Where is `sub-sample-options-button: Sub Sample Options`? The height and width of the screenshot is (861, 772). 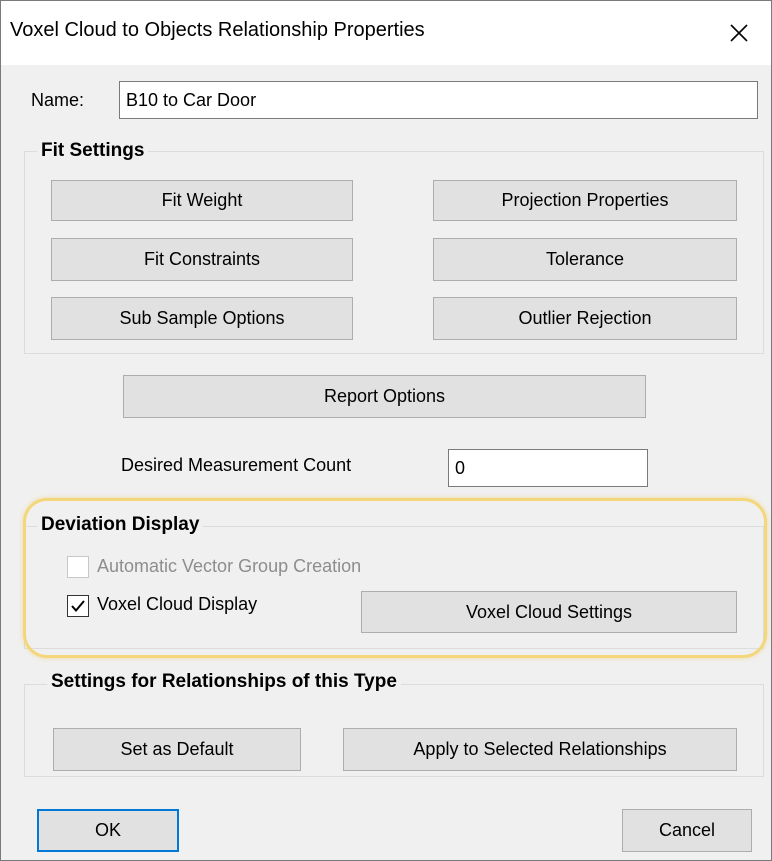
sub-sample-options-button: Sub Sample Options is located at coordinates (202, 318).